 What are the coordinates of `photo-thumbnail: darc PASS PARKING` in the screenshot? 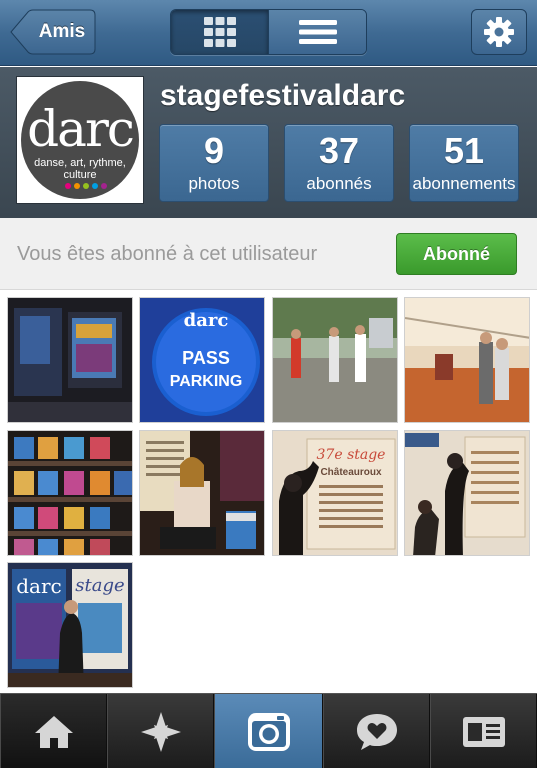 It's located at (202, 360).